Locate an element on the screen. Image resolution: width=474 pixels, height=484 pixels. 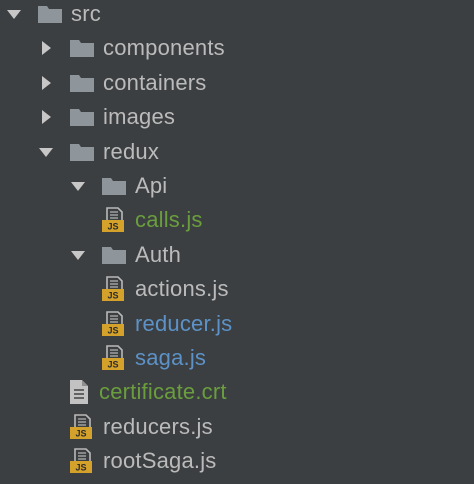
tree-file-row: JS calls.js is located at coordinates (237, 220).